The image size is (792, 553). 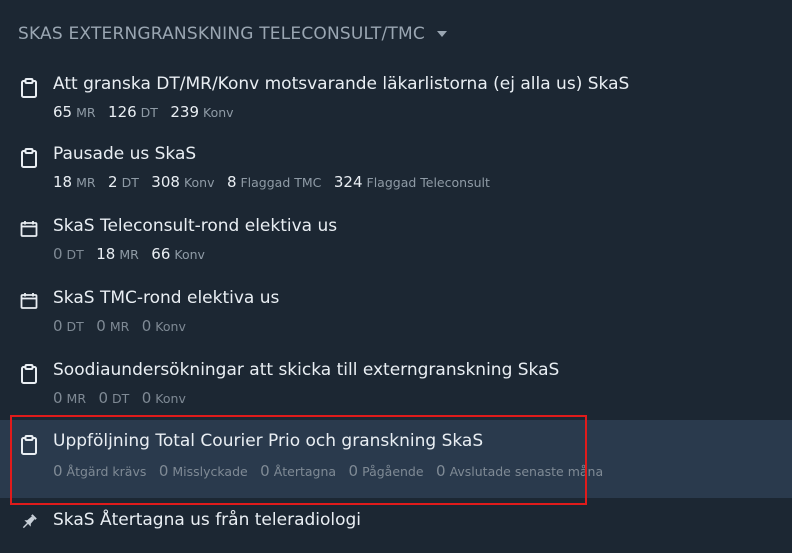 I want to click on stat-count: 2, so click(x=113, y=182).